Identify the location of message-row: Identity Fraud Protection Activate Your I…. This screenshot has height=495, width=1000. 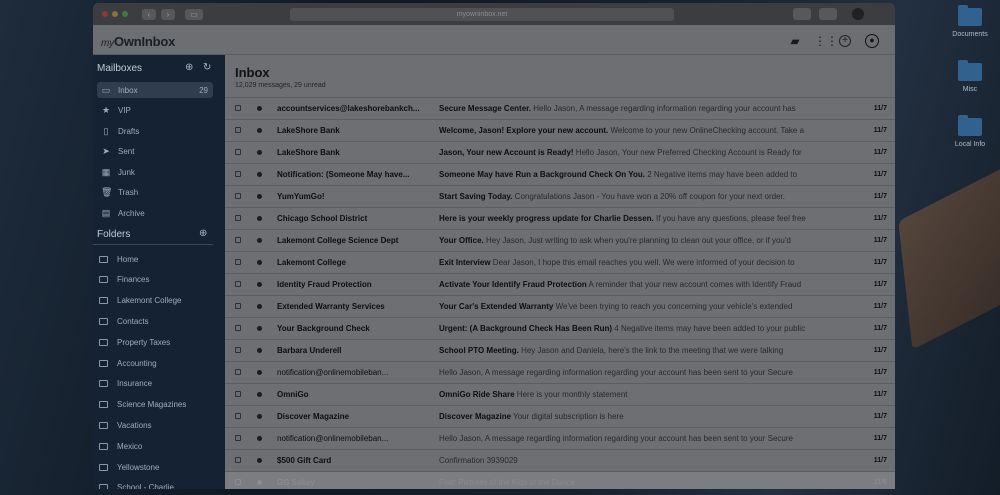
(560, 283).